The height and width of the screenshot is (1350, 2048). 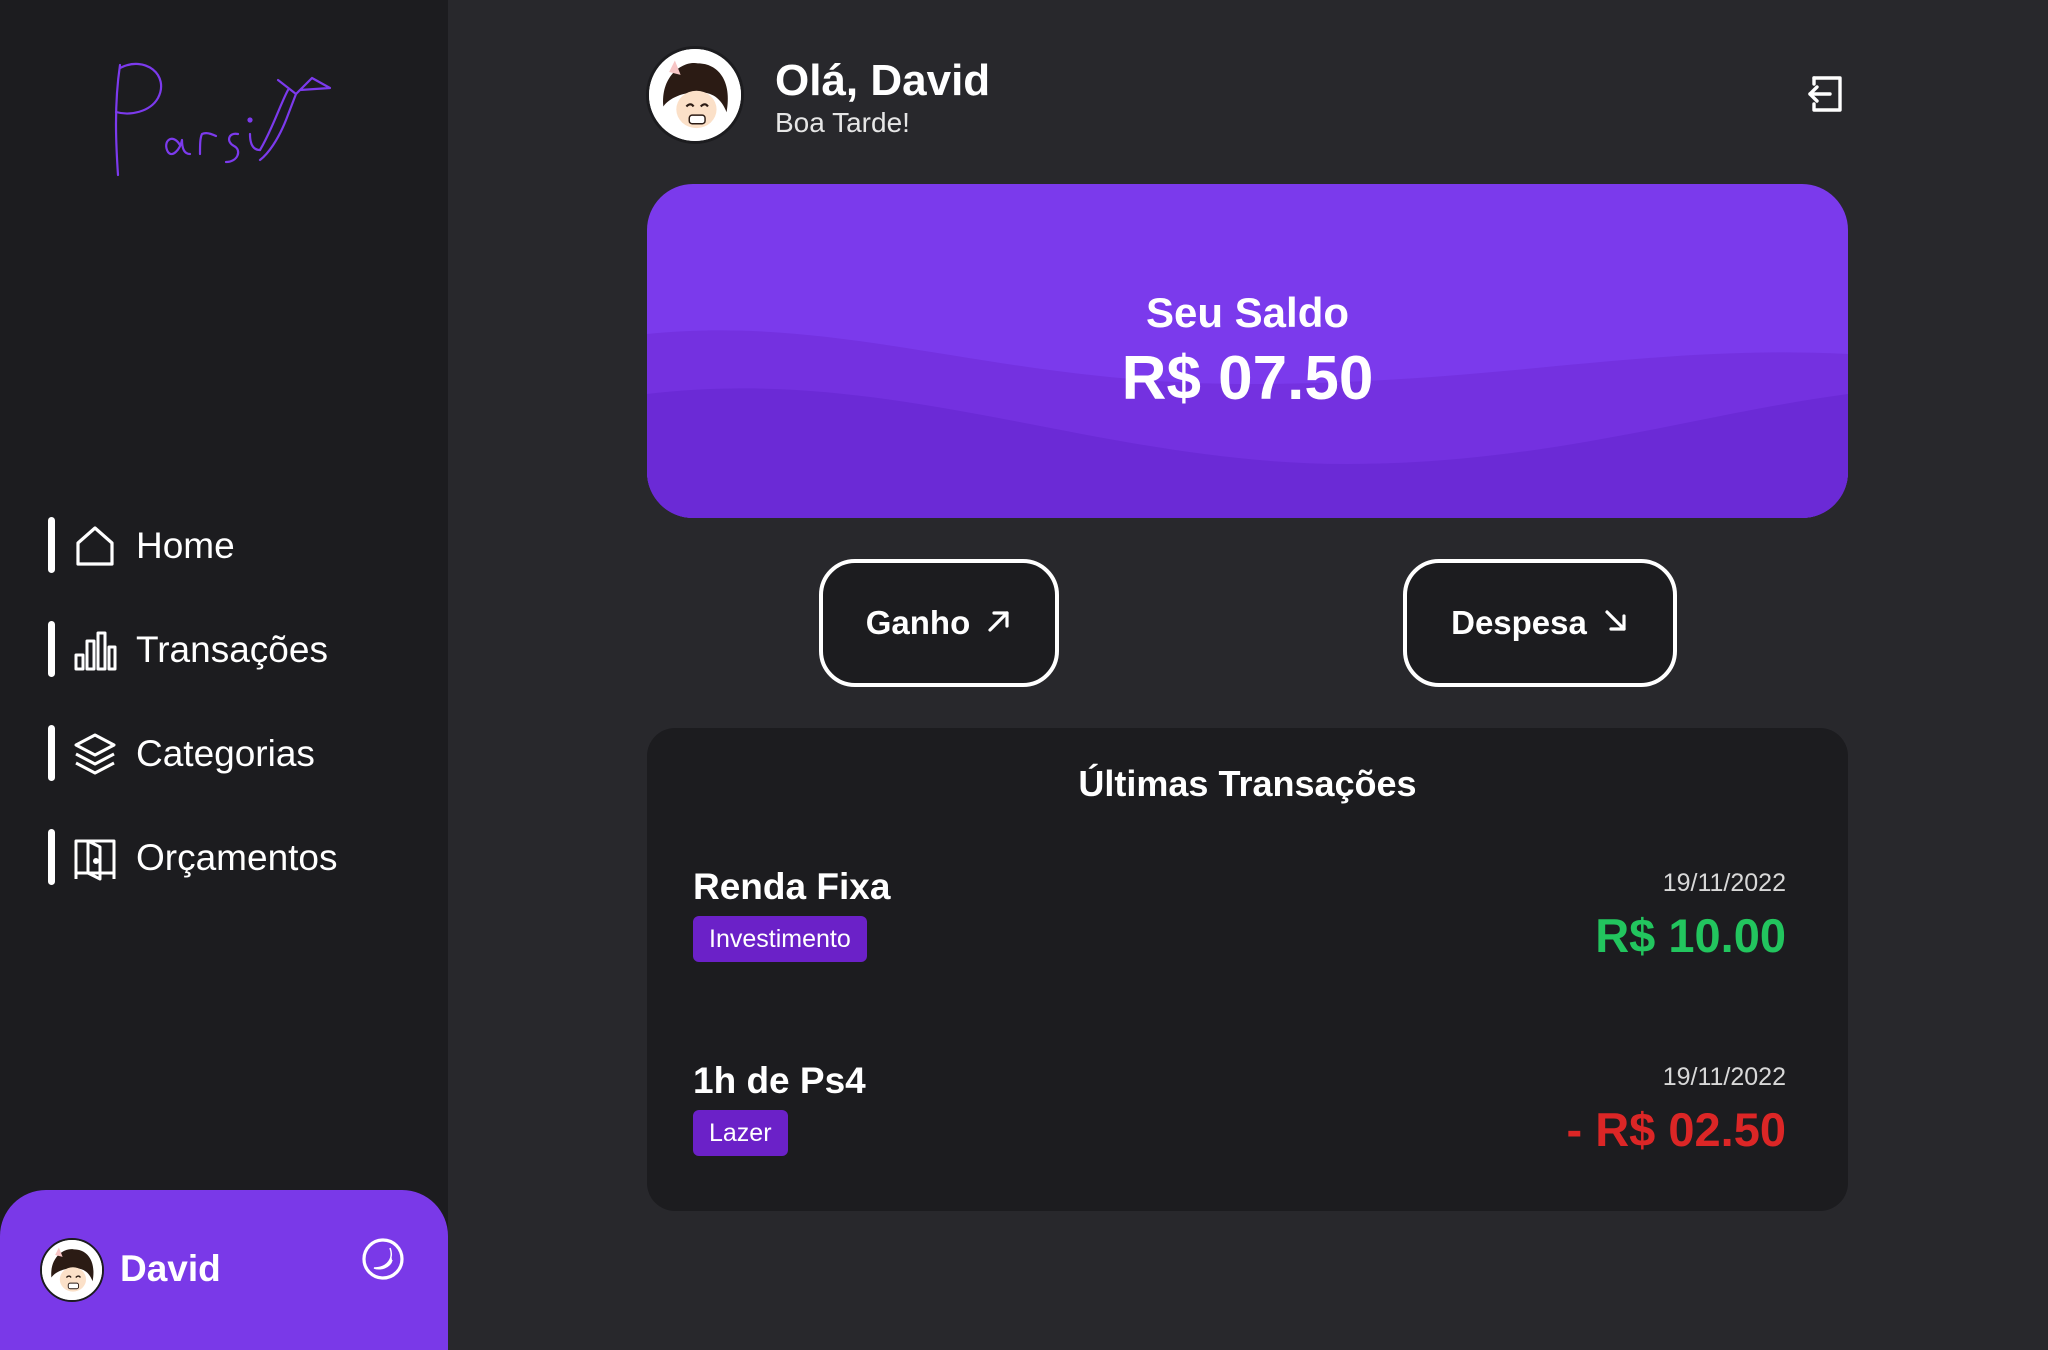 I want to click on sidebar-item-categorias: Categorias, so click(x=224, y=753).